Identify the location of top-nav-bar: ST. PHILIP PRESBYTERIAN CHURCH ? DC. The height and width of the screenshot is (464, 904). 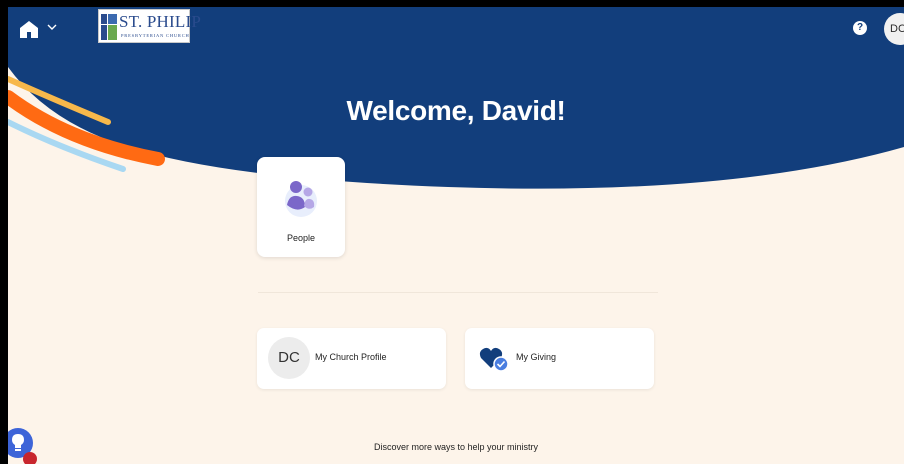
(456, 29).